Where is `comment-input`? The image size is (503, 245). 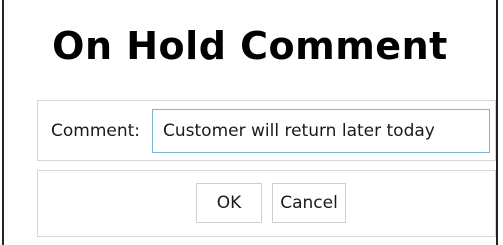 comment-input is located at coordinates (321, 131).